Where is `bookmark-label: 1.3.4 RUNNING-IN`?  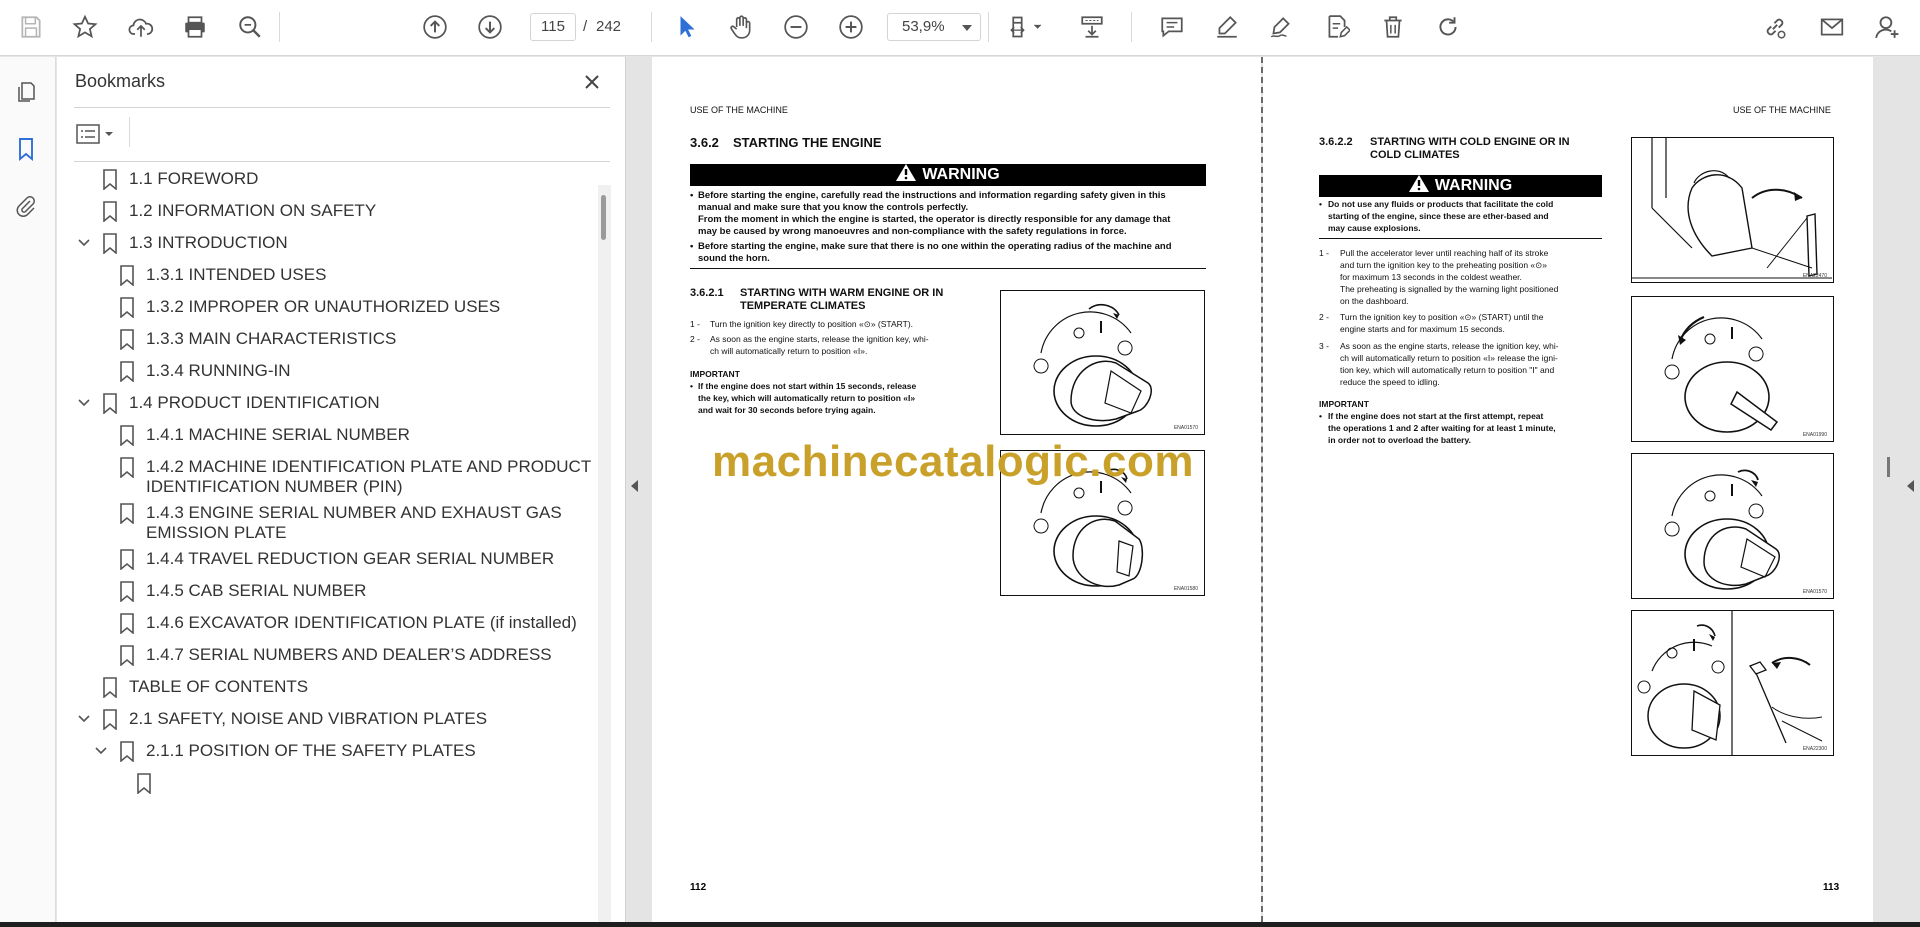 bookmark-label: 1.3.4 RUNNING-IN is located at coordinates (218, 370).